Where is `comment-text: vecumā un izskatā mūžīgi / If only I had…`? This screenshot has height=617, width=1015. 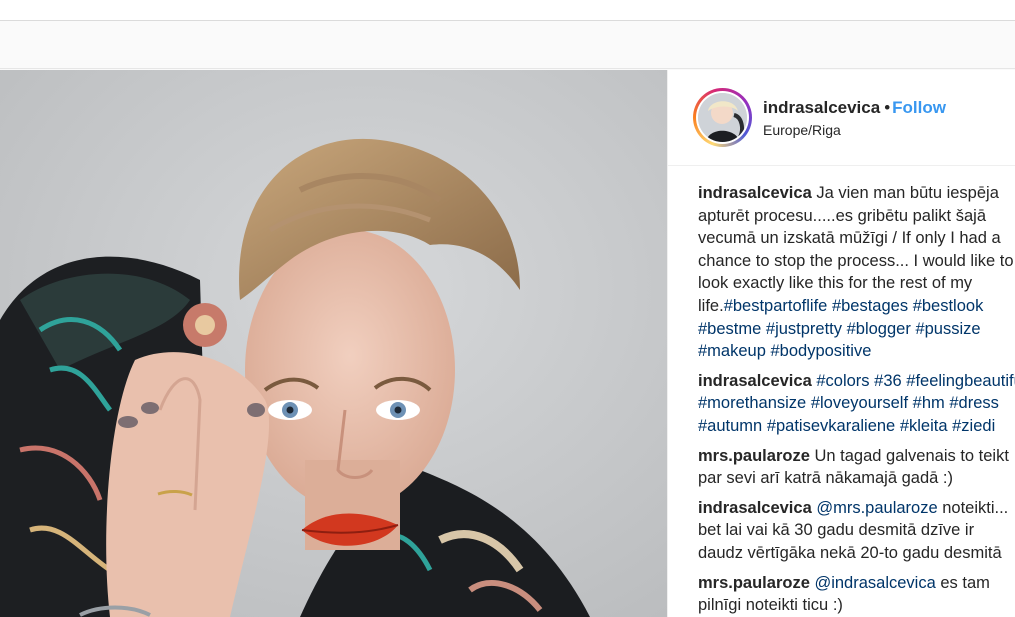 comment-text: vecumā un izskatā mūžīgi / If only I had… is located at coordinates (849, 238).